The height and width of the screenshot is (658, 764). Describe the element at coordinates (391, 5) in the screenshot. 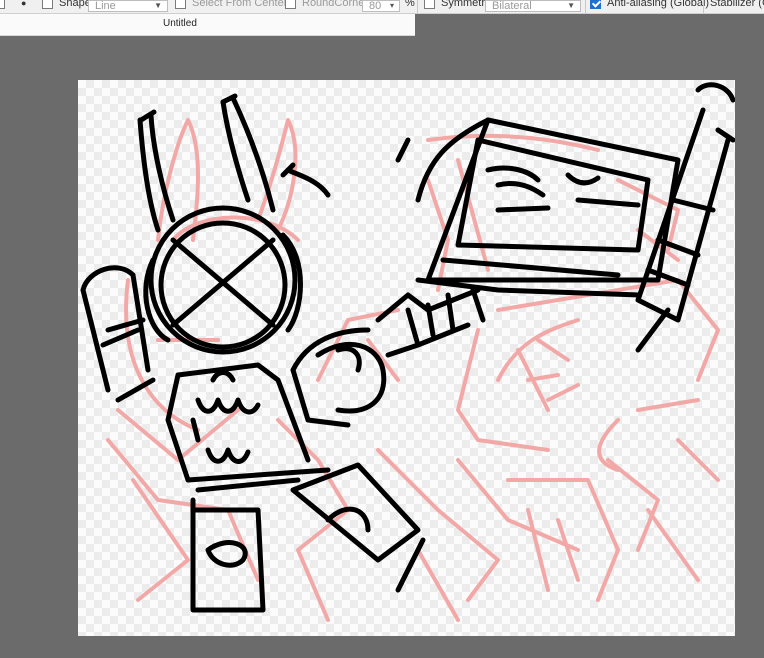

I see `spinner-icon: ▾` at that location.